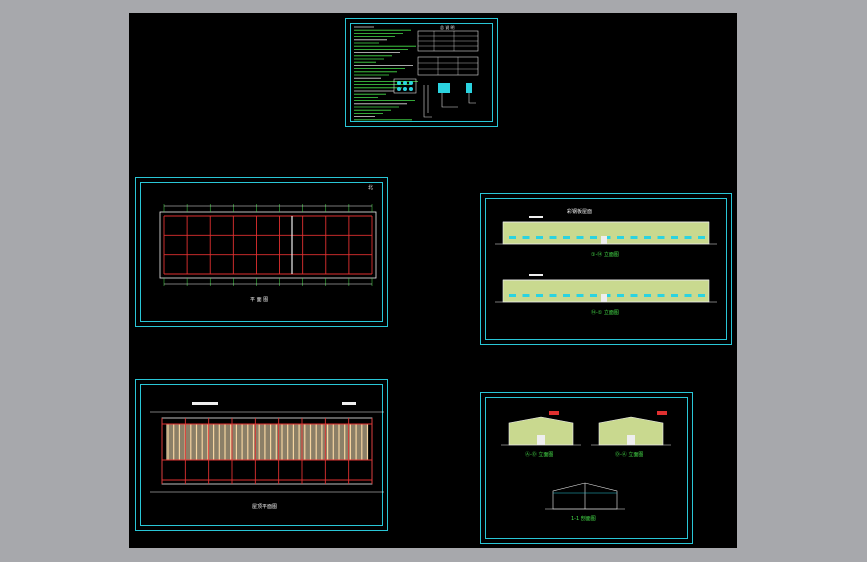 Image resolution: width=867 pixels, height=562 pixels. Describe the element at coordinates (580, 212) in the screenshot. I see `elevation-roof-tag: 彩钢板屋面` at that location.